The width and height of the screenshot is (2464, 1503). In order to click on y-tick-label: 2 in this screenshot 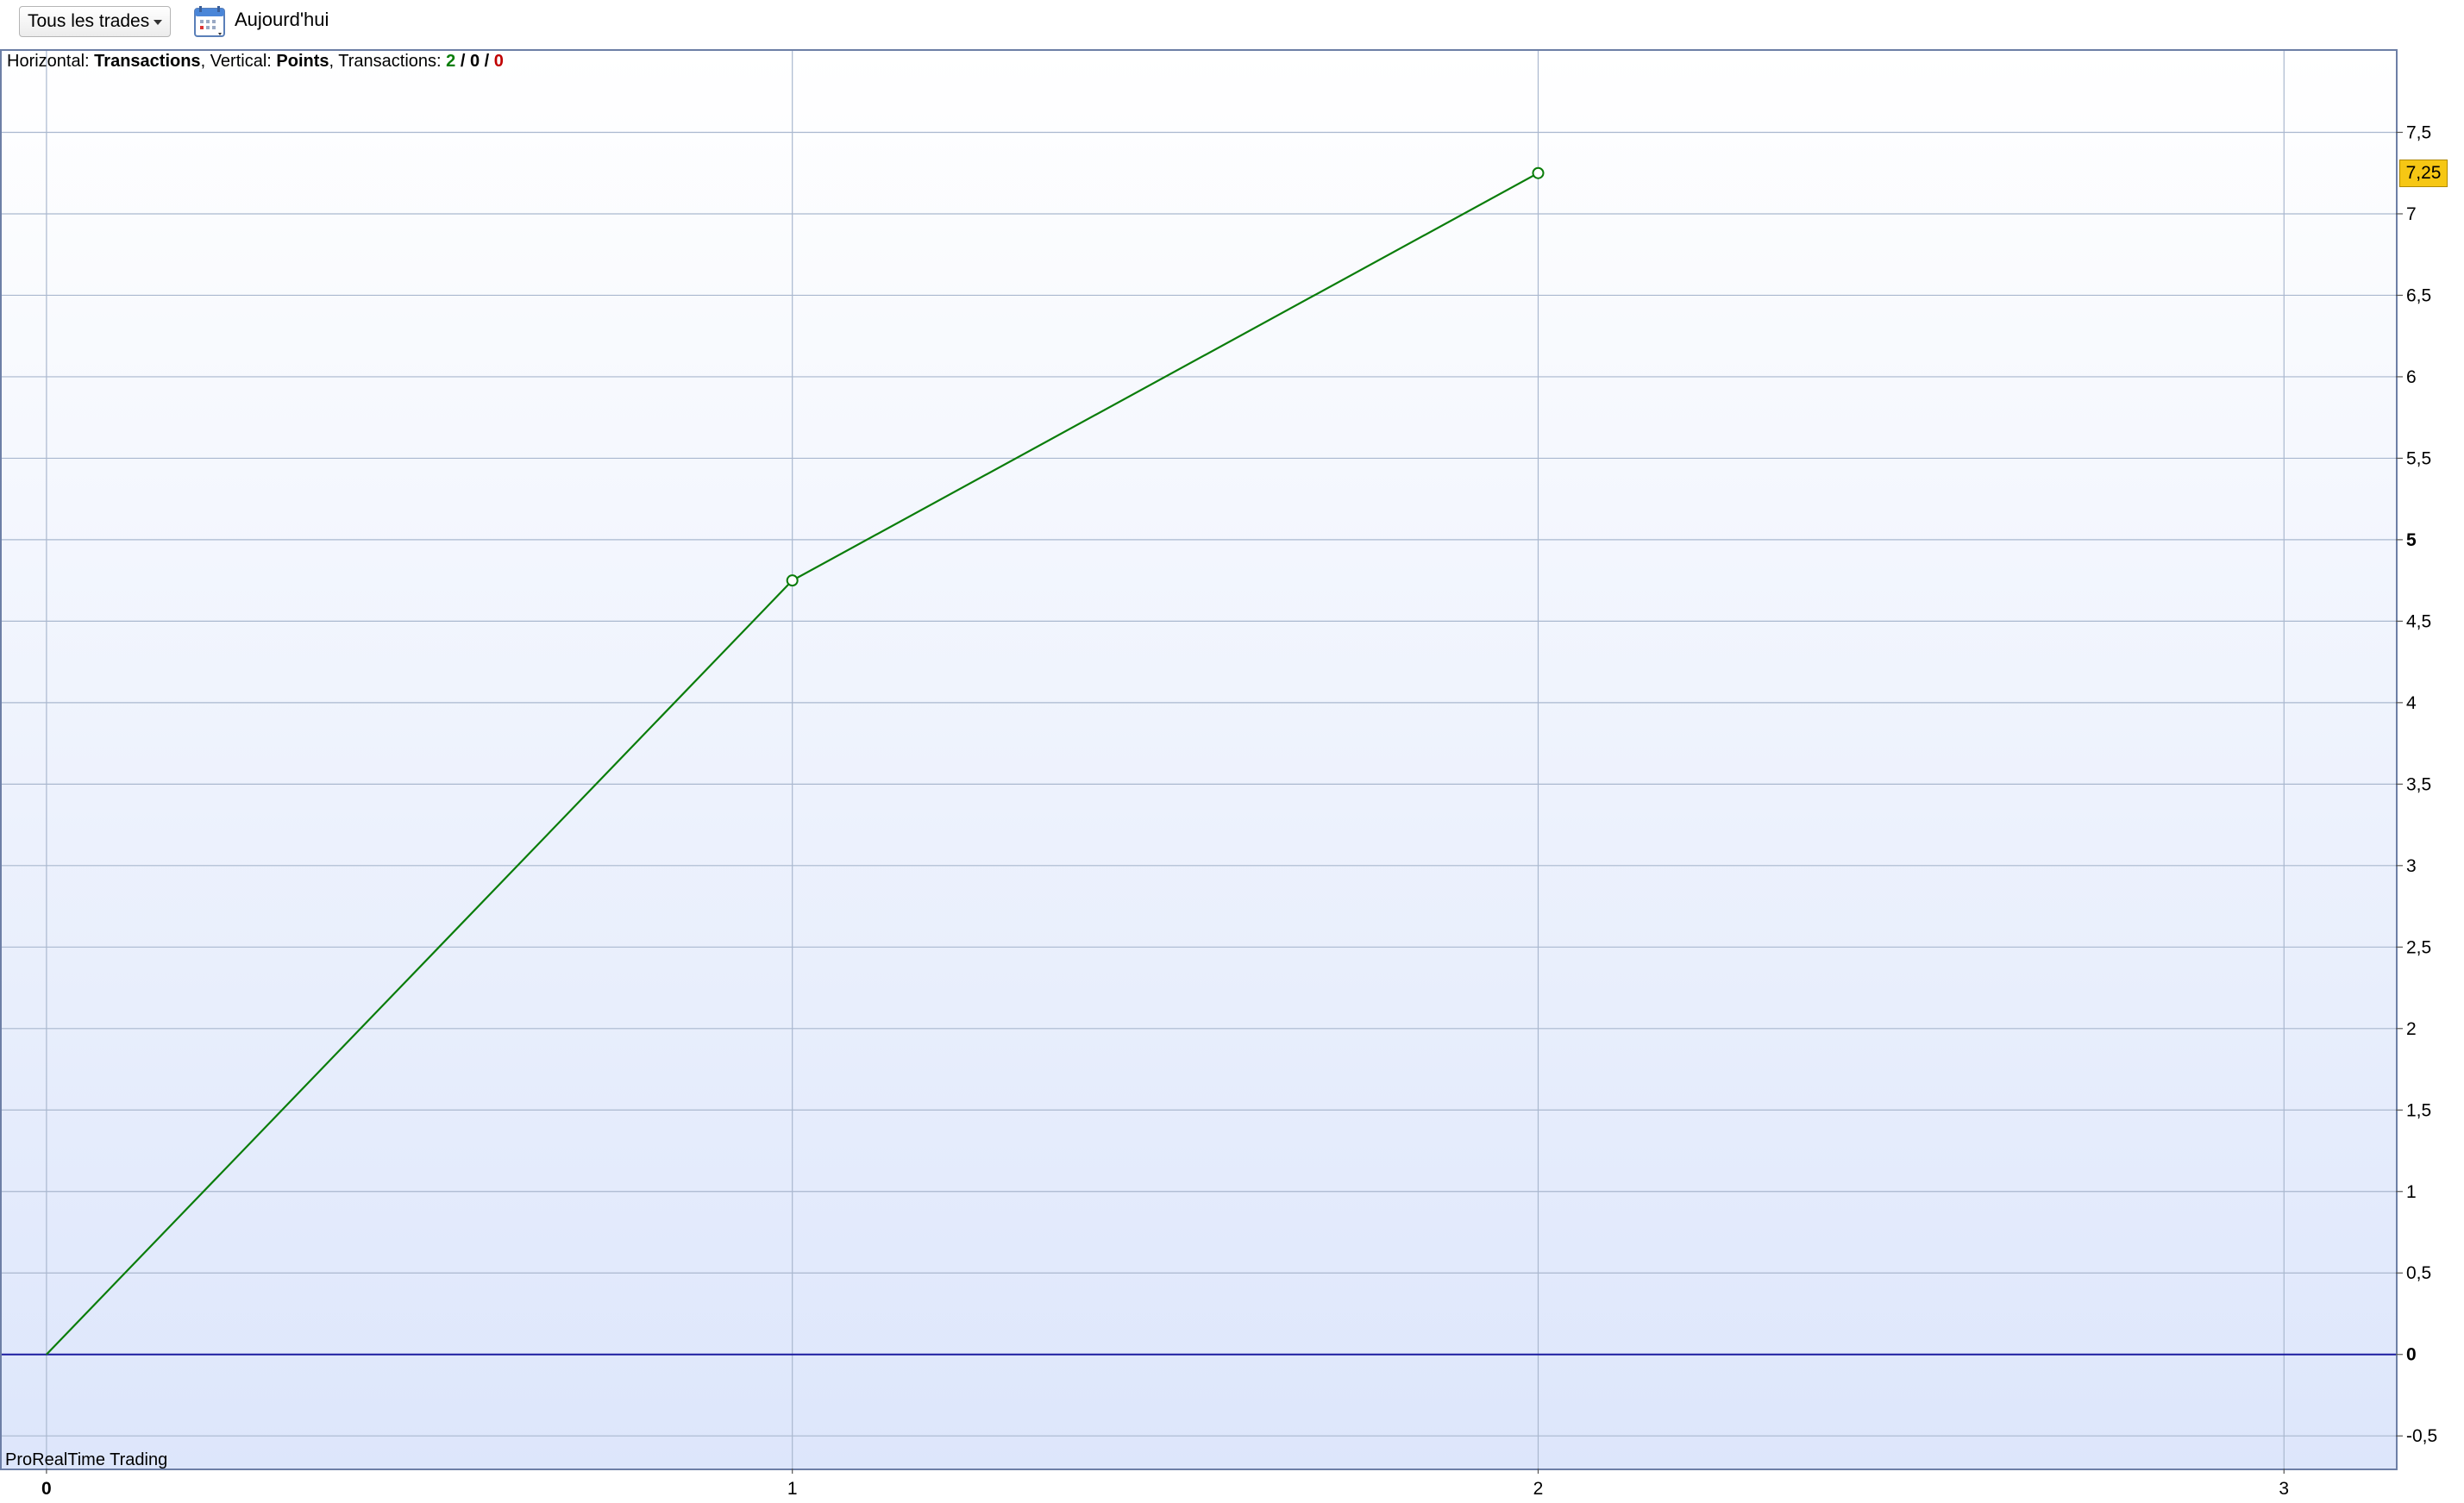, I will do `click(2411, 1029)`.